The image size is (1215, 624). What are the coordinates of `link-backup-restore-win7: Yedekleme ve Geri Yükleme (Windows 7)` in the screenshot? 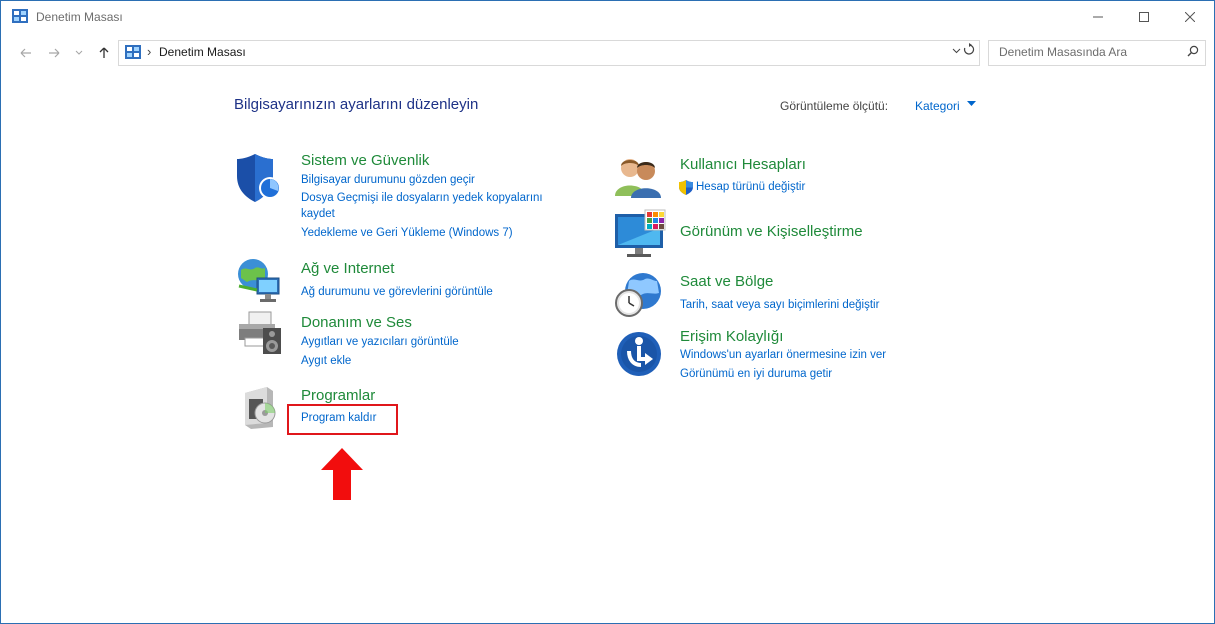 It's located at (407, 233).